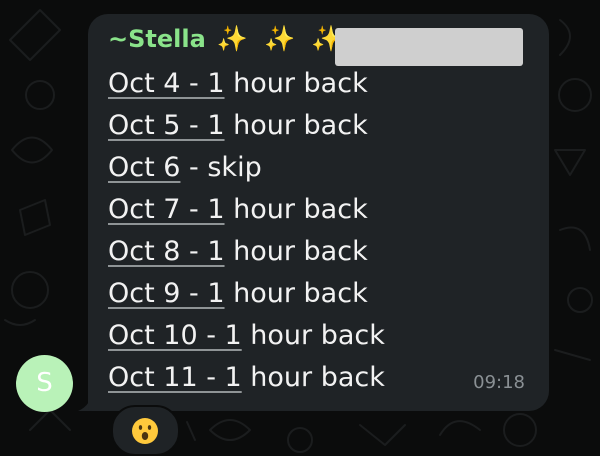 Image resolution: width=600 pixels, height=456 pixels. I want to click on sender-name: ~Stella, so click(157, 39).